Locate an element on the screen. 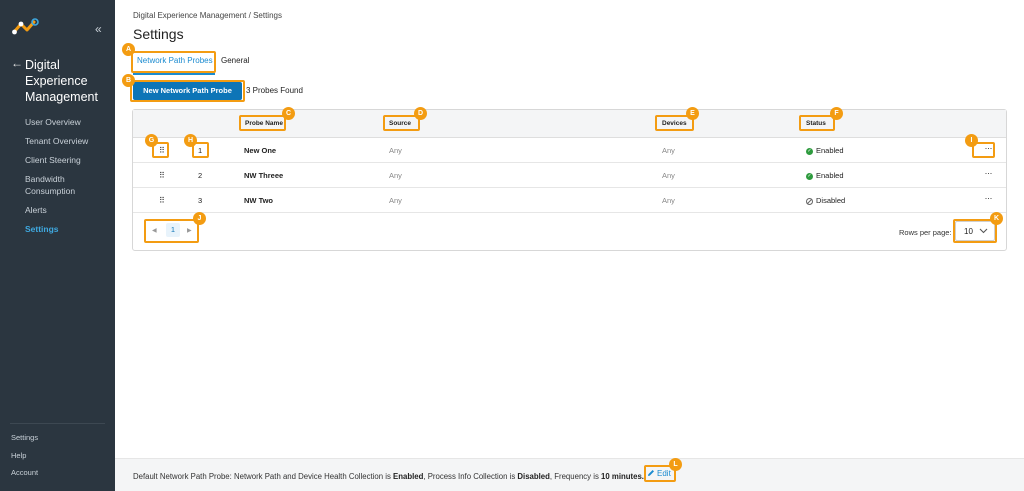 Image resolution: width=1024 pixels, height=491 pixels. sidebar-divider is located at coordinates (57, 423).